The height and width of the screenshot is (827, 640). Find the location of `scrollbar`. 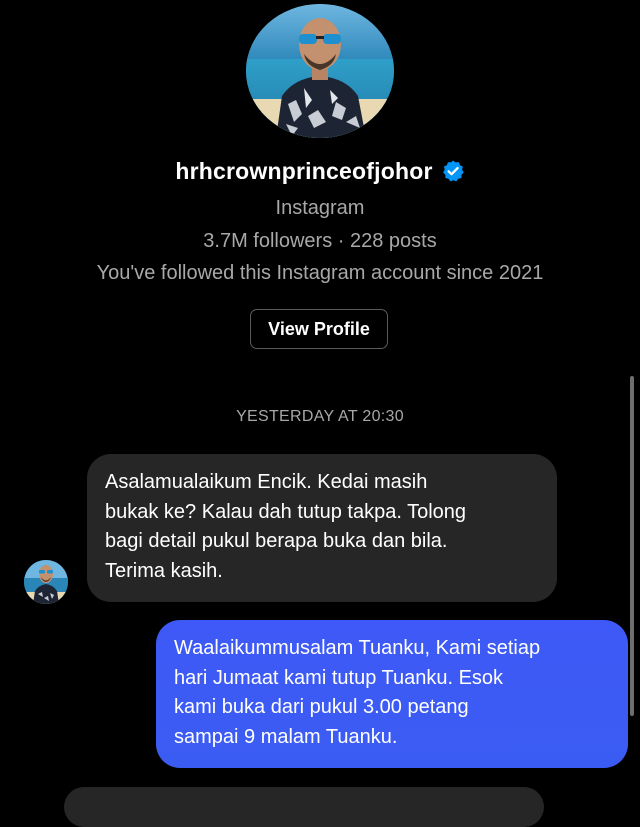

scrollbar is located at coordinates (632, 546).